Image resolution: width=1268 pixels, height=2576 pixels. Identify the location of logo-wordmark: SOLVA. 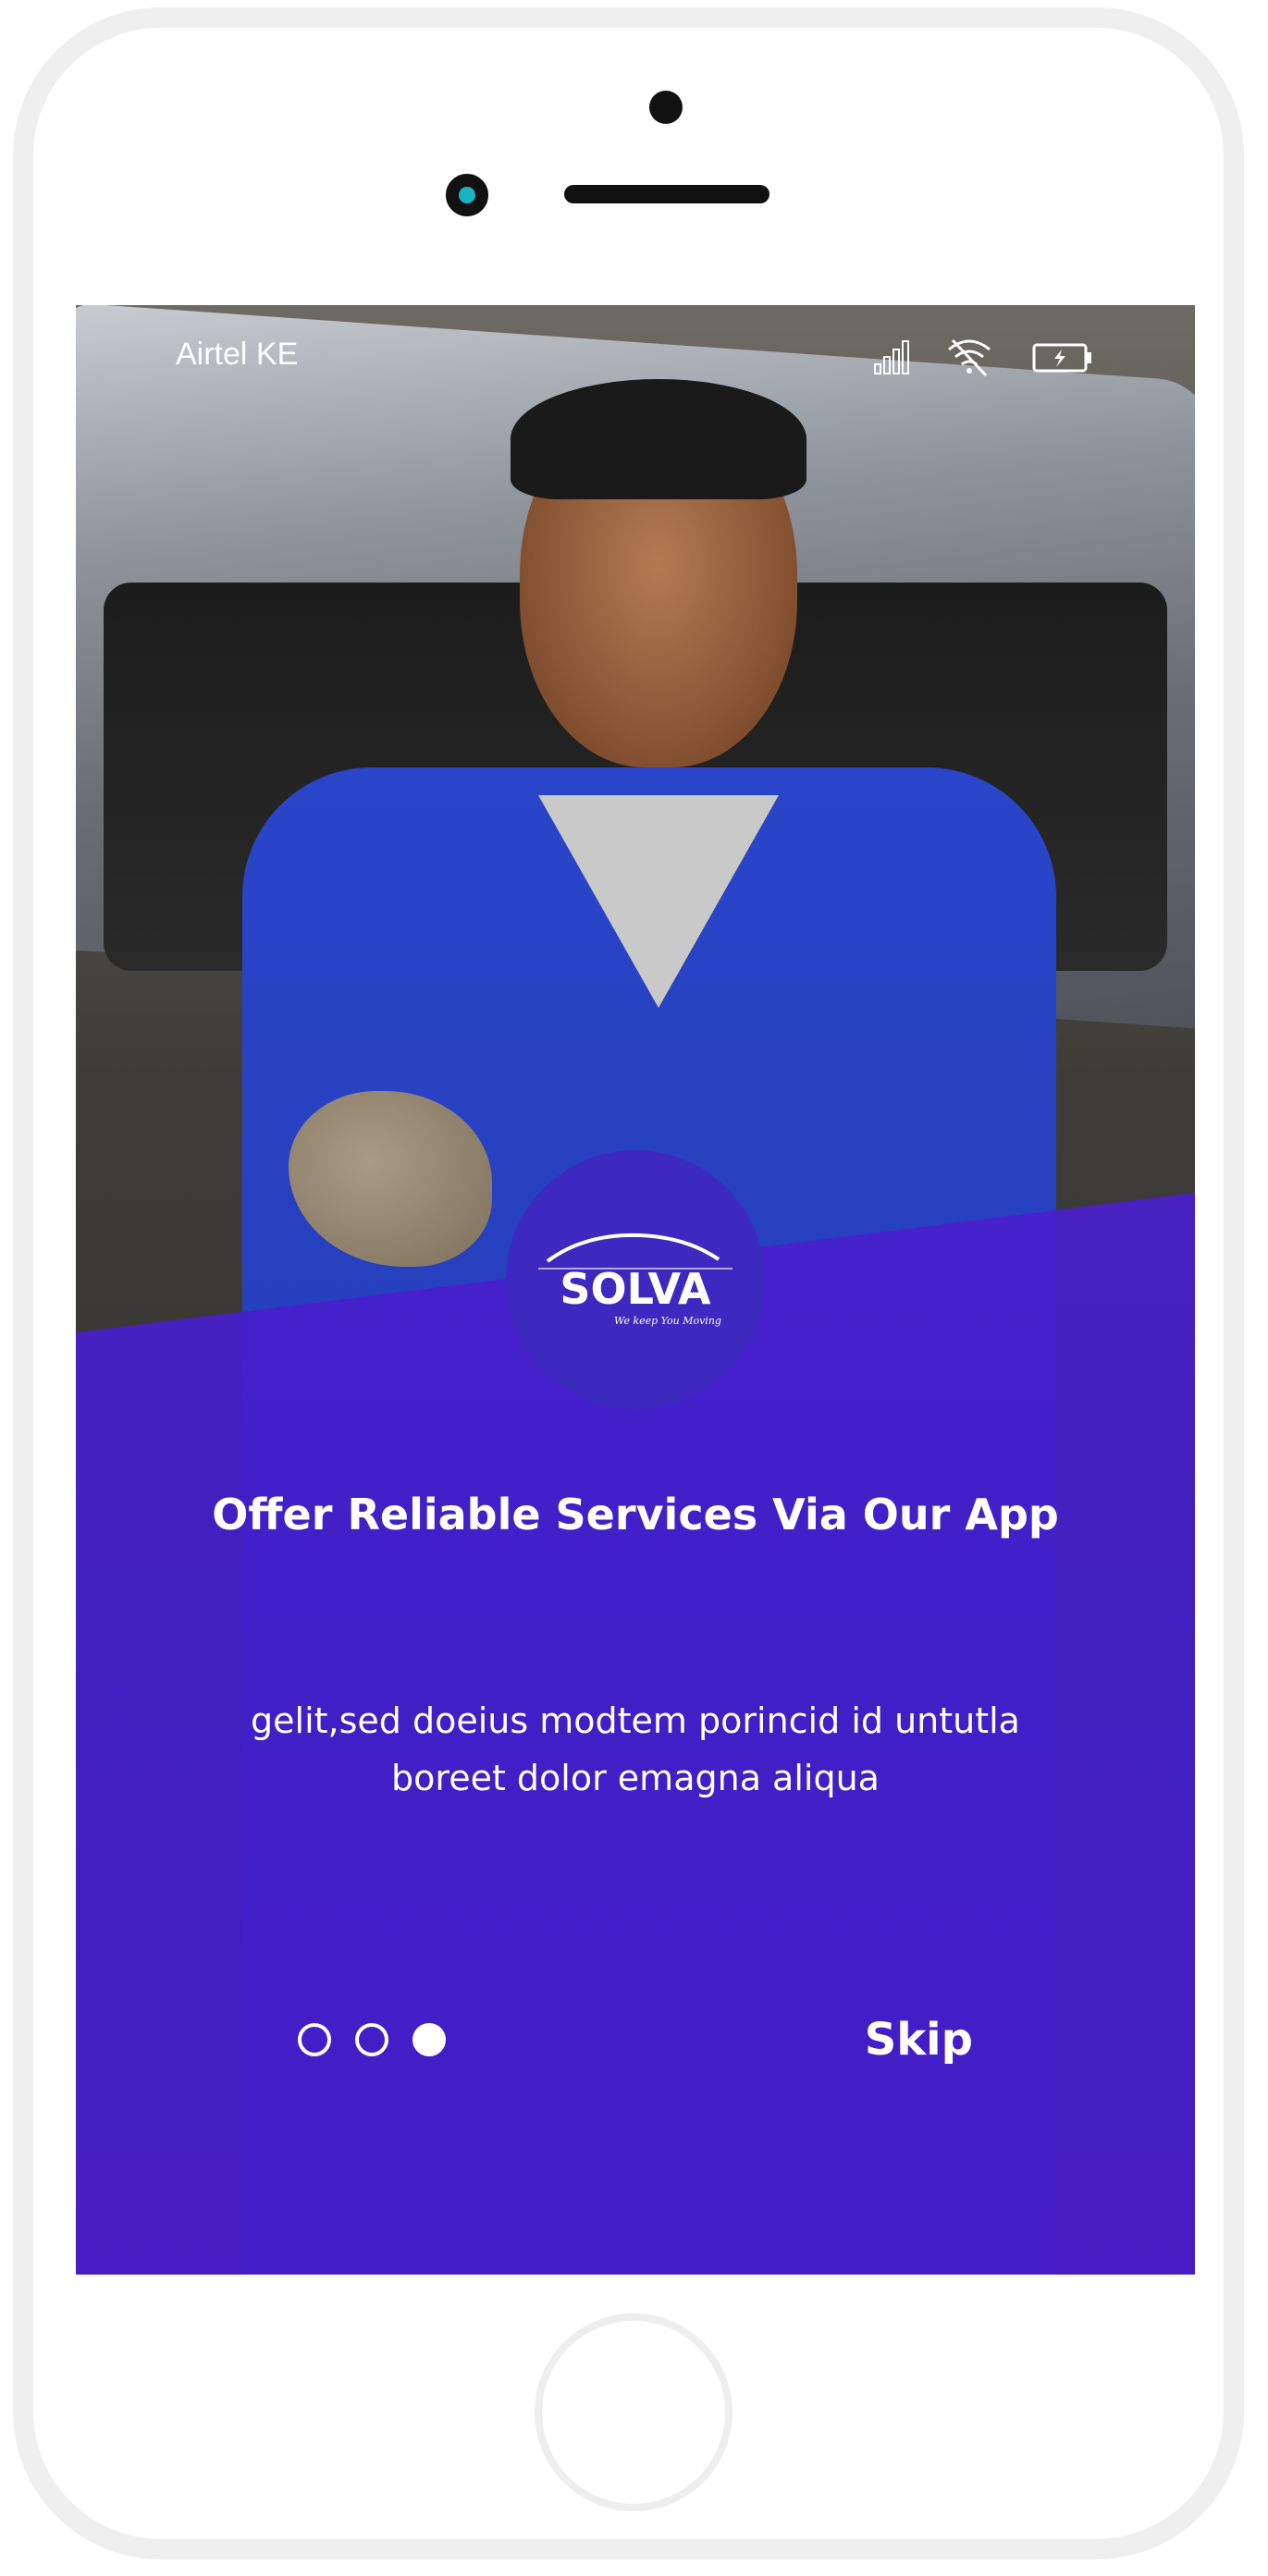
(635, 1289).